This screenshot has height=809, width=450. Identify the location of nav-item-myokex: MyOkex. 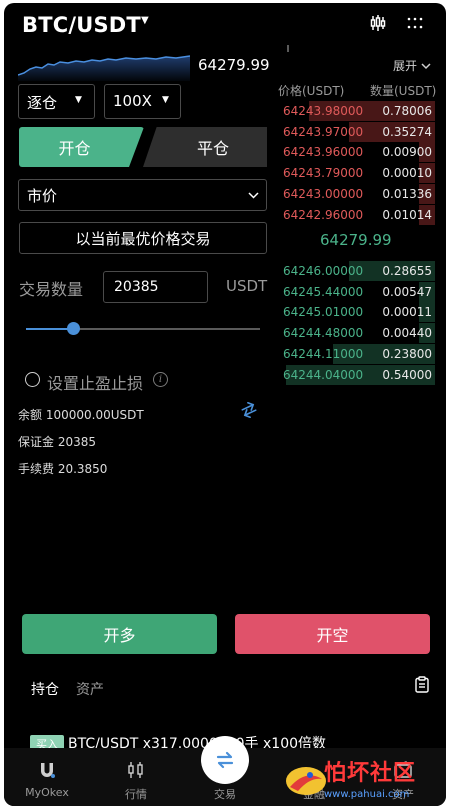
(47, 777).